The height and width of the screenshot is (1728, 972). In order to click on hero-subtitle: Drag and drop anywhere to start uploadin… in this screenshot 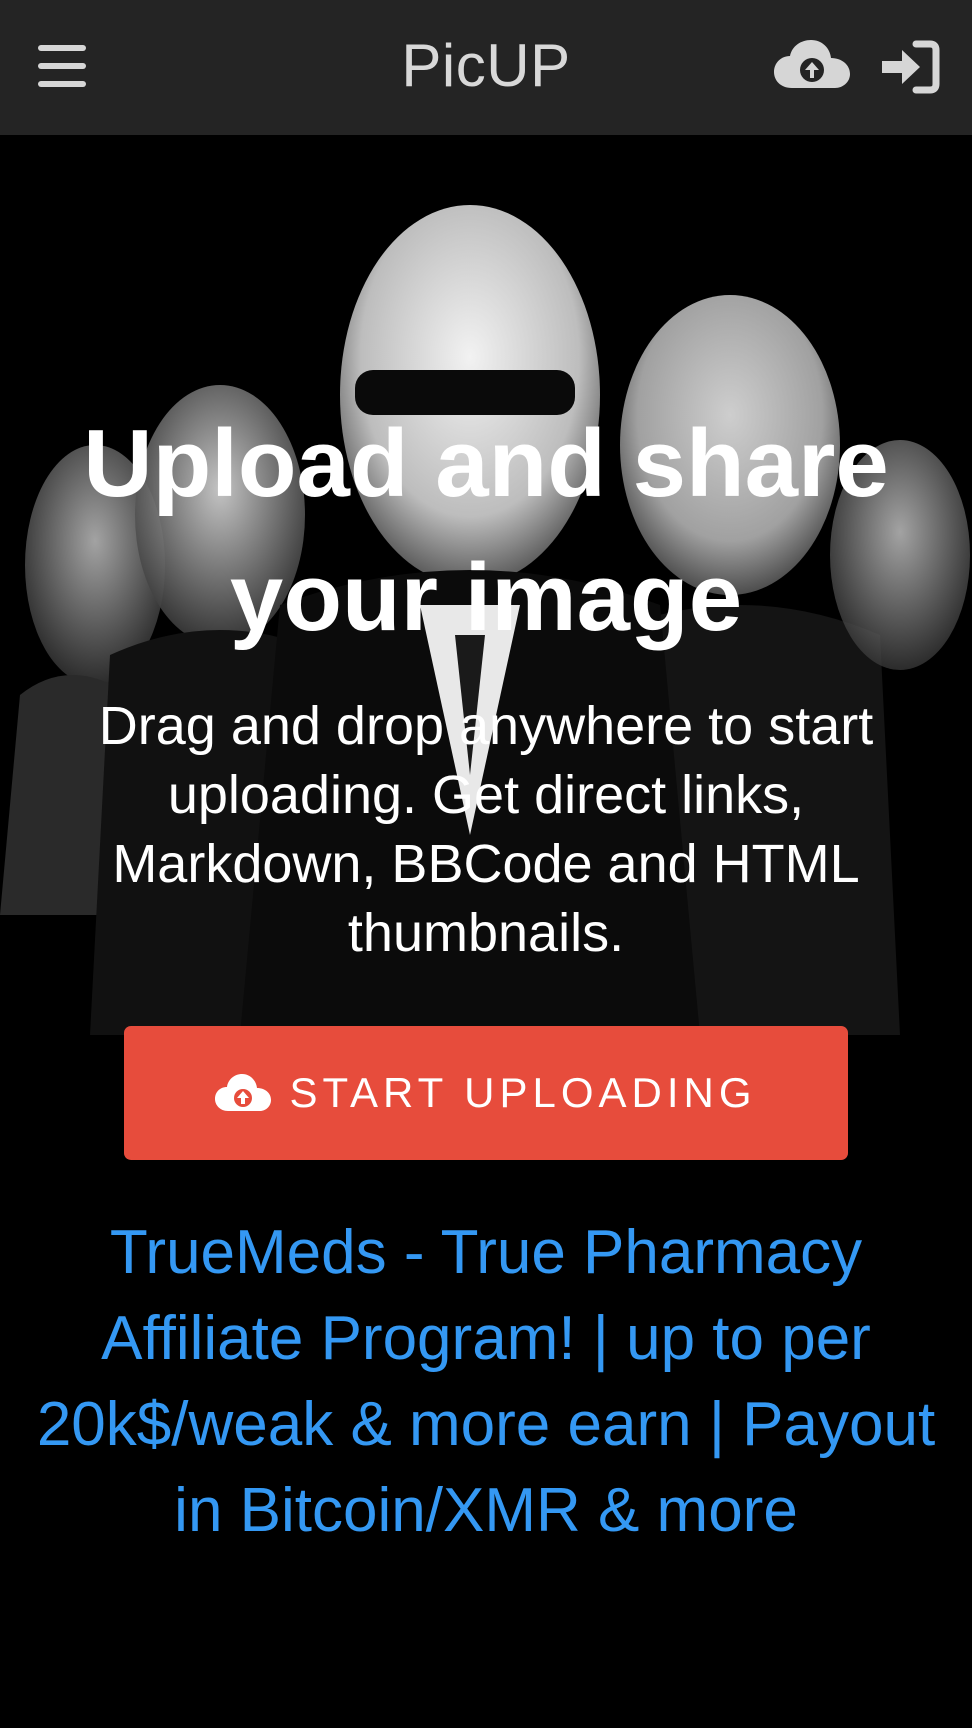, I will do `click(486, 829)`.